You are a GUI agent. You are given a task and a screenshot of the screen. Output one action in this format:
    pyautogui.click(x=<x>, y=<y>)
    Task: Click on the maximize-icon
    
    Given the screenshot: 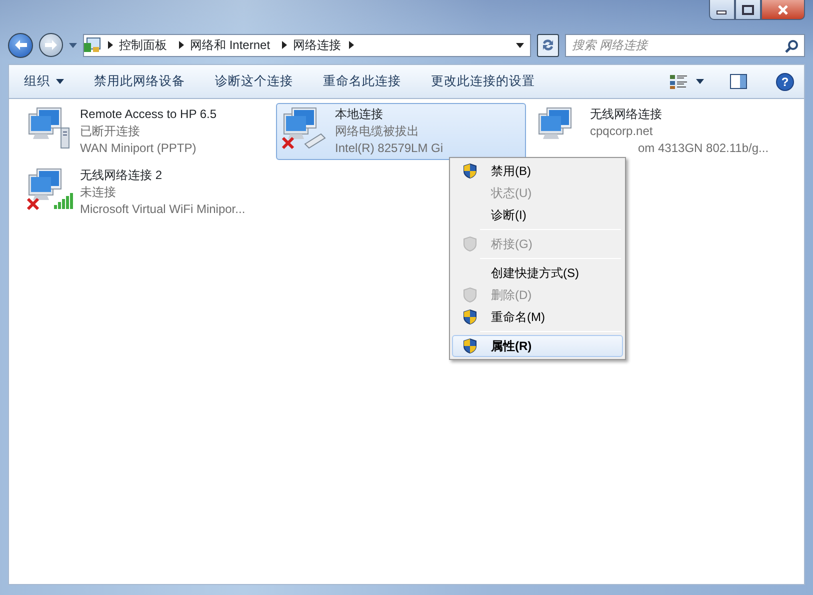 What is the action you would take?
    pyautogui.click(x=748, y=9)
    